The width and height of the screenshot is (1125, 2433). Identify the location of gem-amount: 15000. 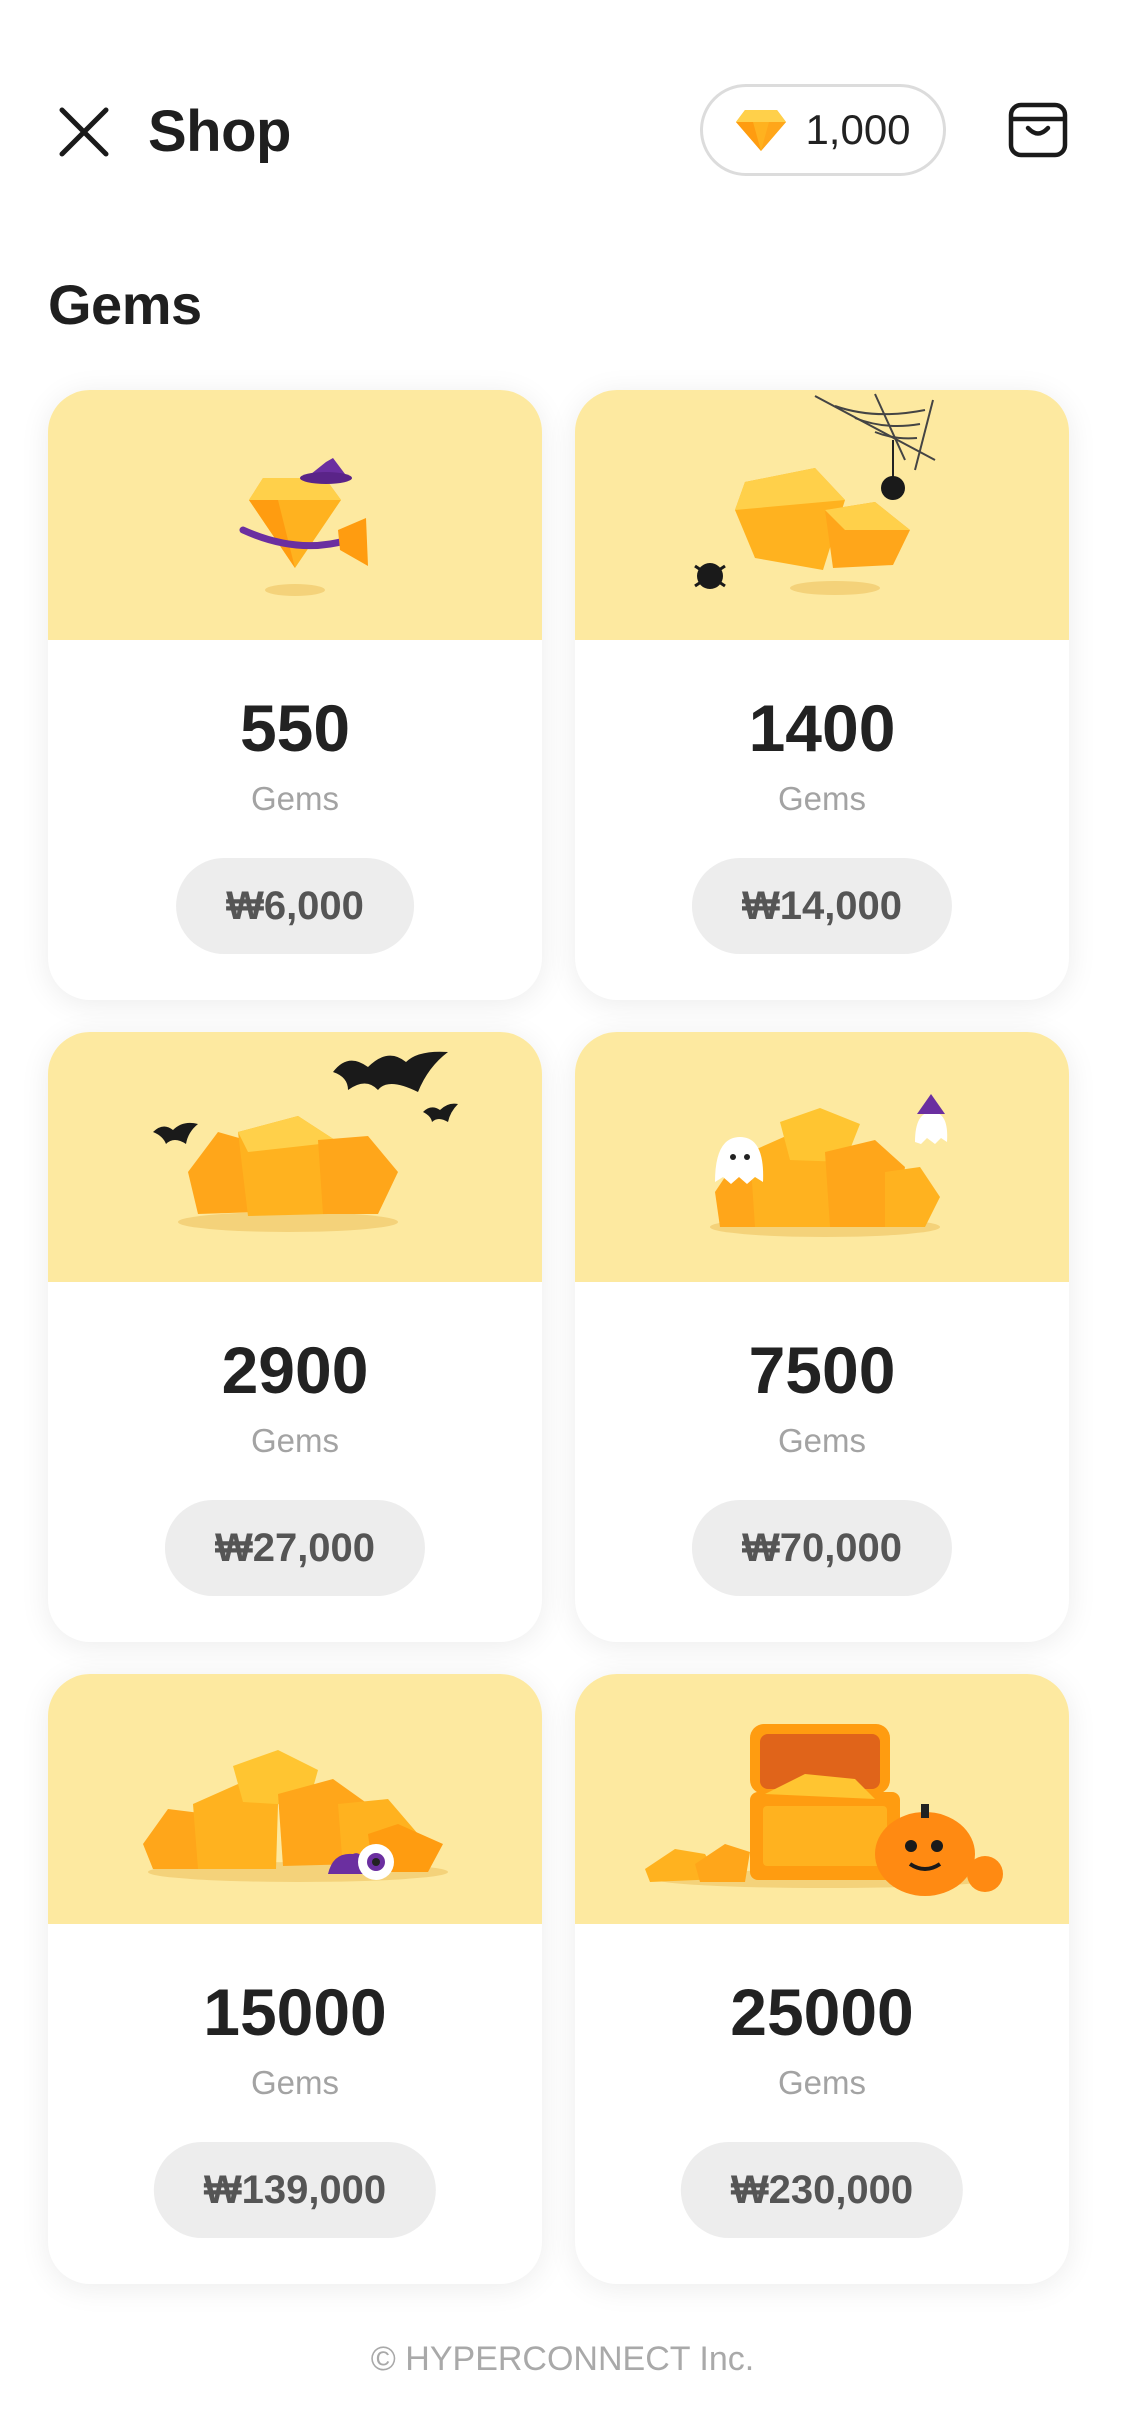
(295, 2012).